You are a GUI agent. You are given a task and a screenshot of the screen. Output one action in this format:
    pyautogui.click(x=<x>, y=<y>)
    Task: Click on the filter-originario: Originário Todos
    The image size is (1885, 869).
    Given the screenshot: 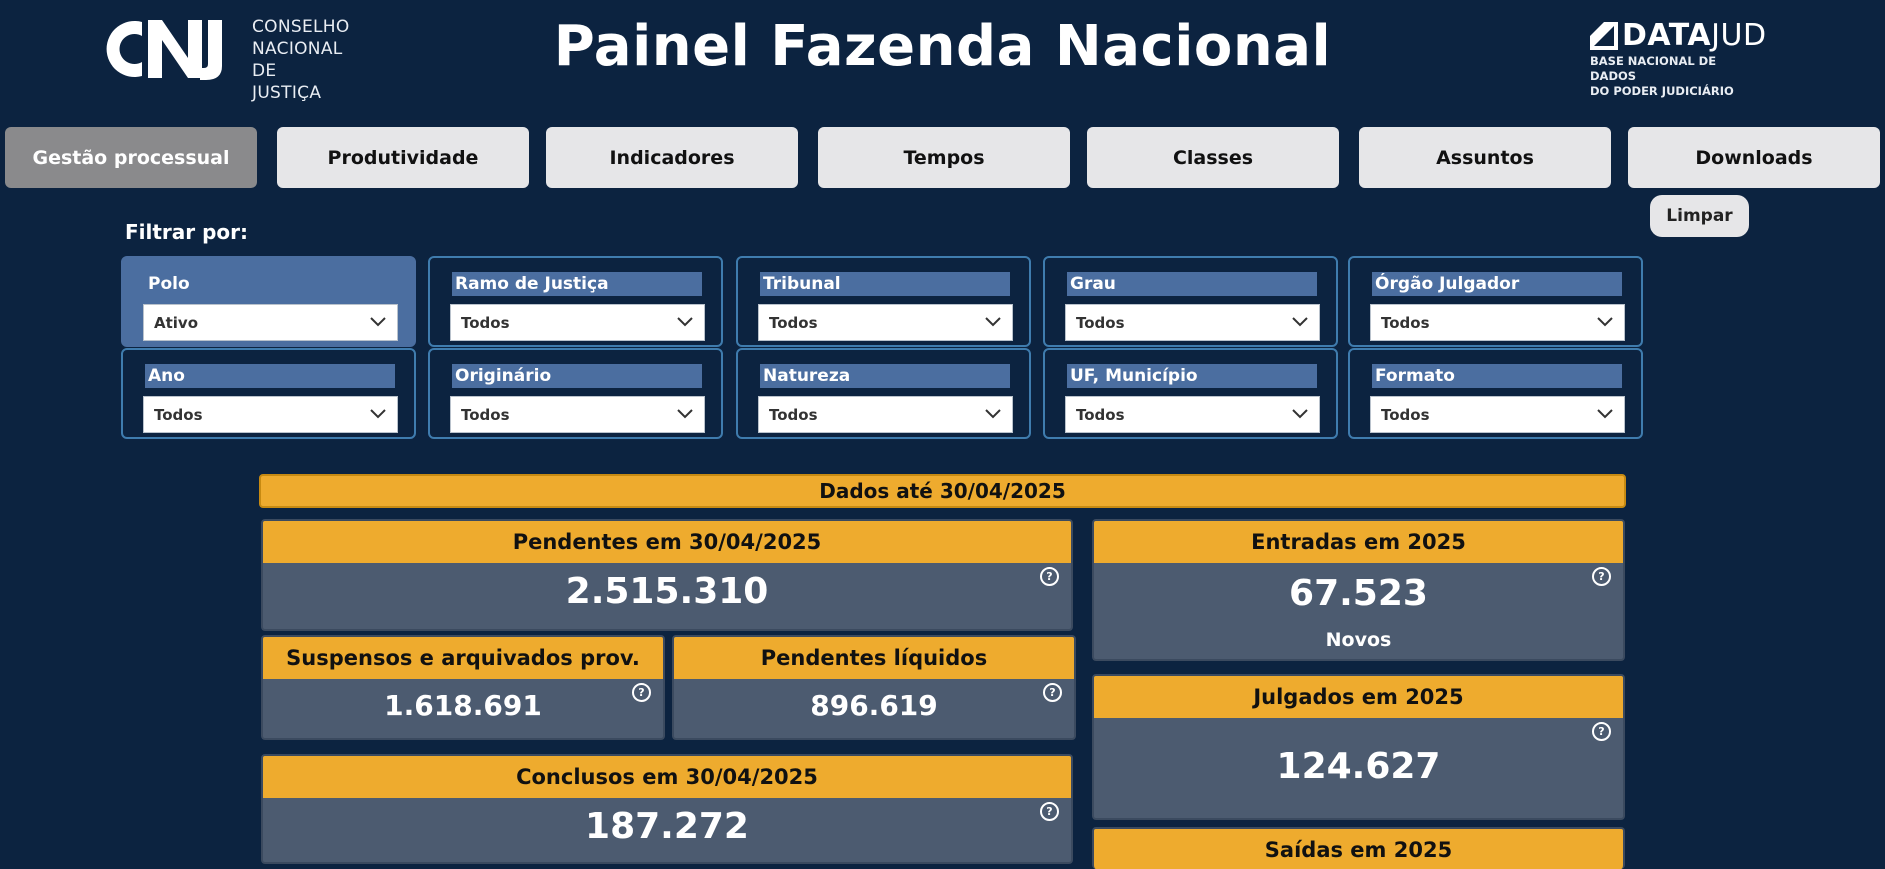 What is the action you would take?
    pyautogui.click(x=575, y=393)
    